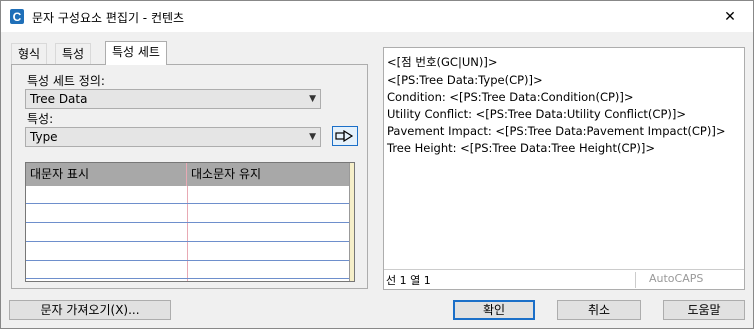 Image resolution: width=754 pixels, height=329 pixels. I want to click on column-header-preserve-case: 대소문자 유지, so click(269, 174).